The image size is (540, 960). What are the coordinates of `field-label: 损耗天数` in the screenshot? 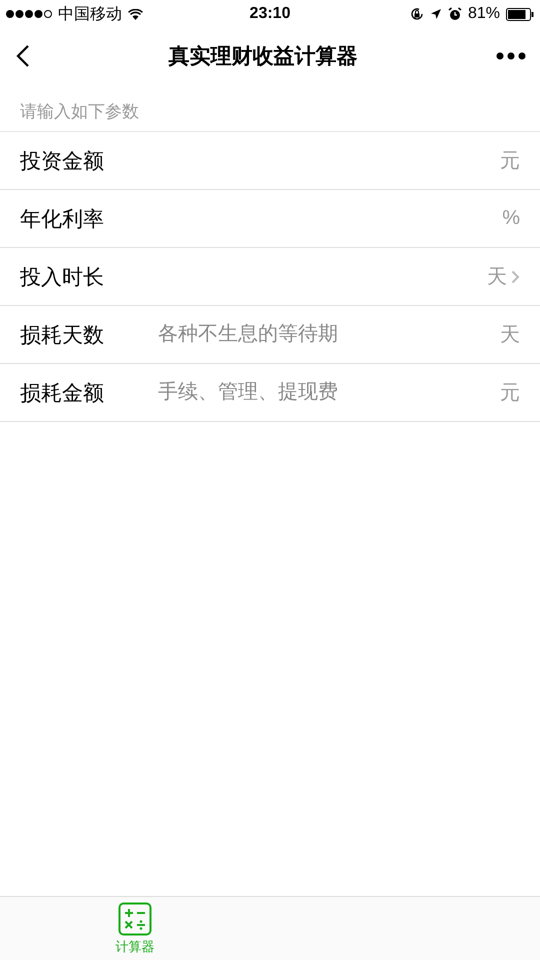 It's located at (62, 335).